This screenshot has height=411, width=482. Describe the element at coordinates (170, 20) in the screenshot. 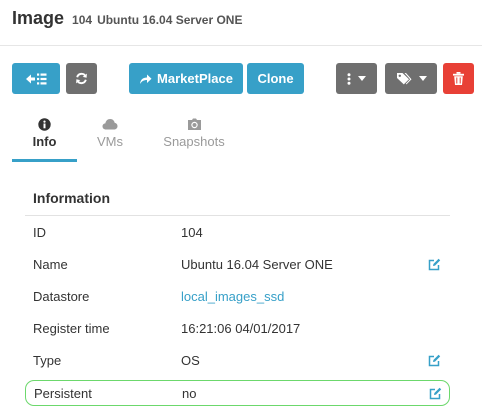

I see `resource-name: Ubuntu 16.04 Server ONE` at that location.